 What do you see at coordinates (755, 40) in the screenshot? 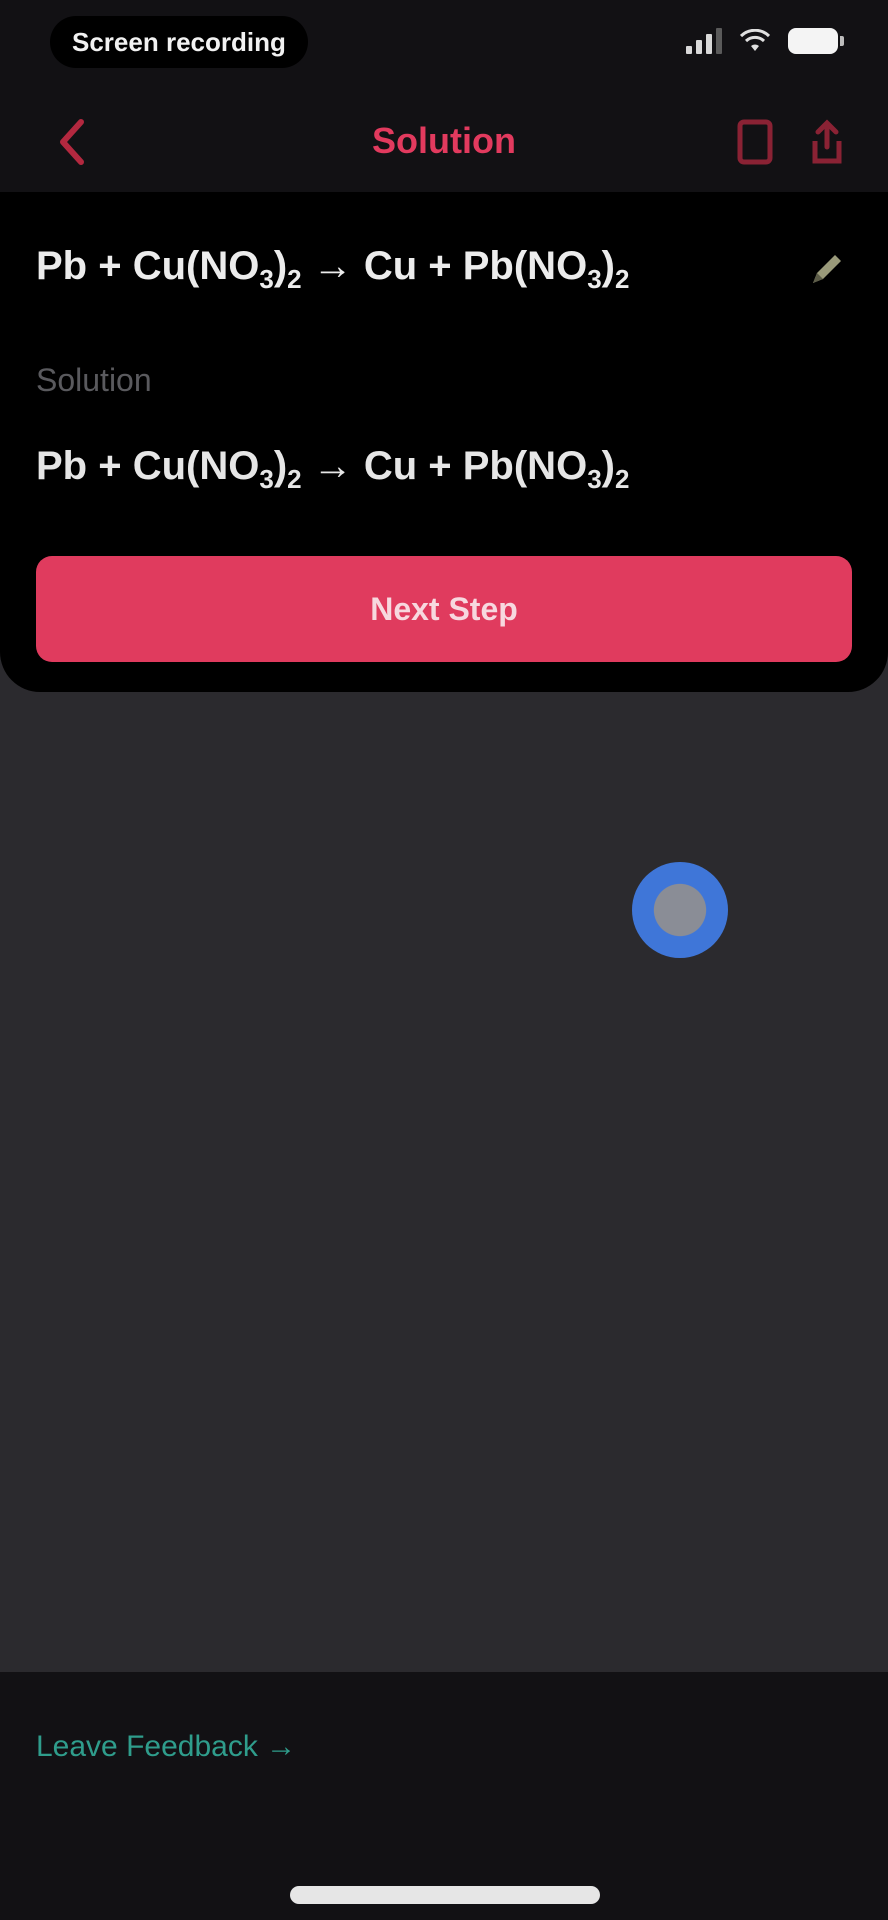
I see `wifi-icon` at bounding box center [755, 40].